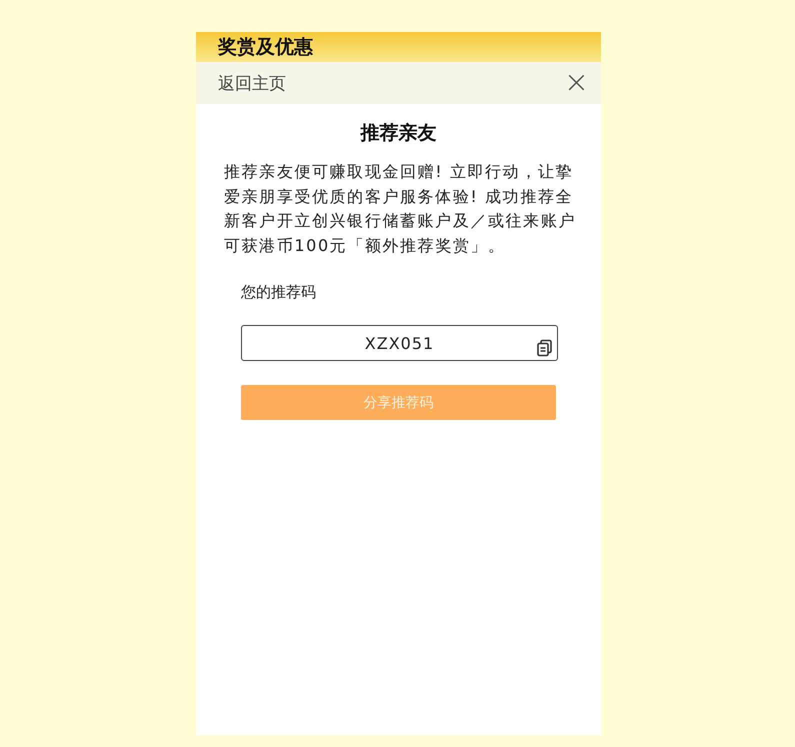 The width and height of the screenshot is (795, 747). I want to click on page-title: 奖赏及优惠, so click(265, 47).